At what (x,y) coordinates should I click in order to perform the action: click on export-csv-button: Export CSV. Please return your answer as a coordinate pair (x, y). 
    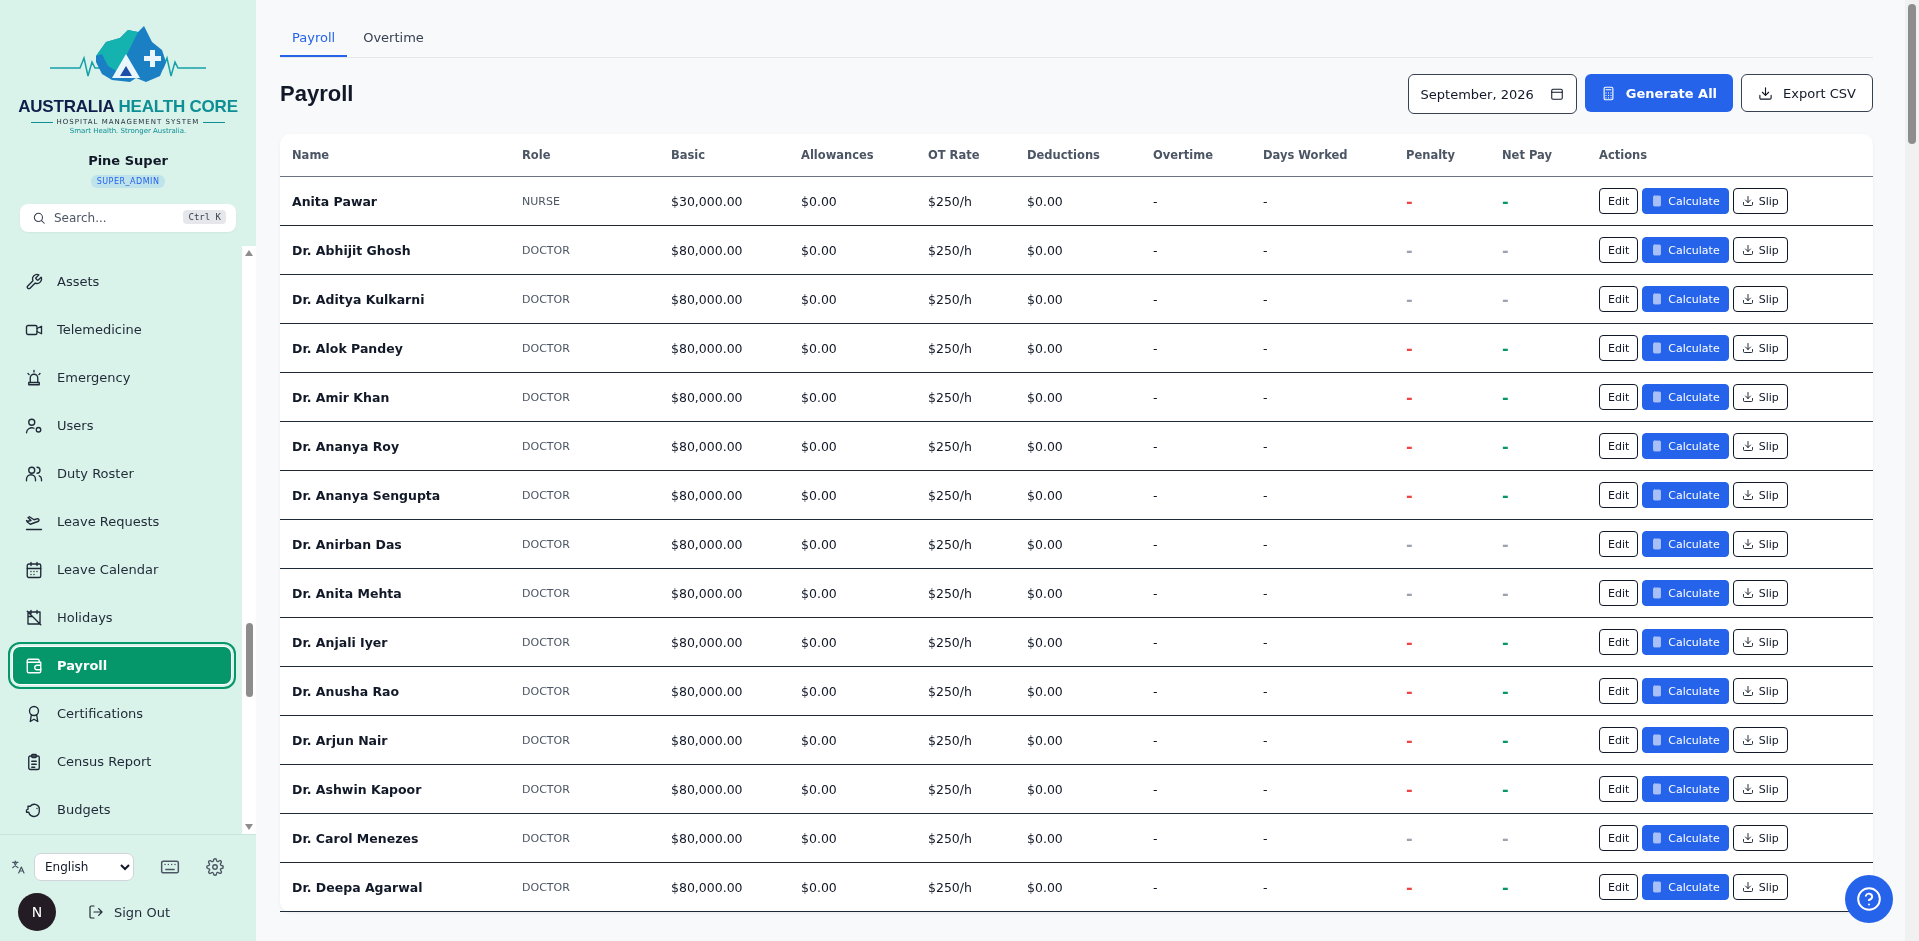
    Looking at the image, I should click on (1807, 93).